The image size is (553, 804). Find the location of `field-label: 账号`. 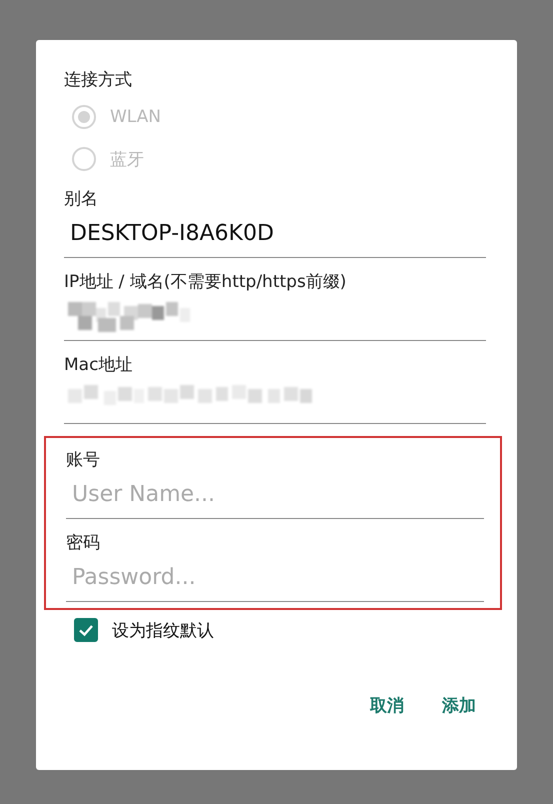

field-label: 账号 is located at coordinates (83, 460).